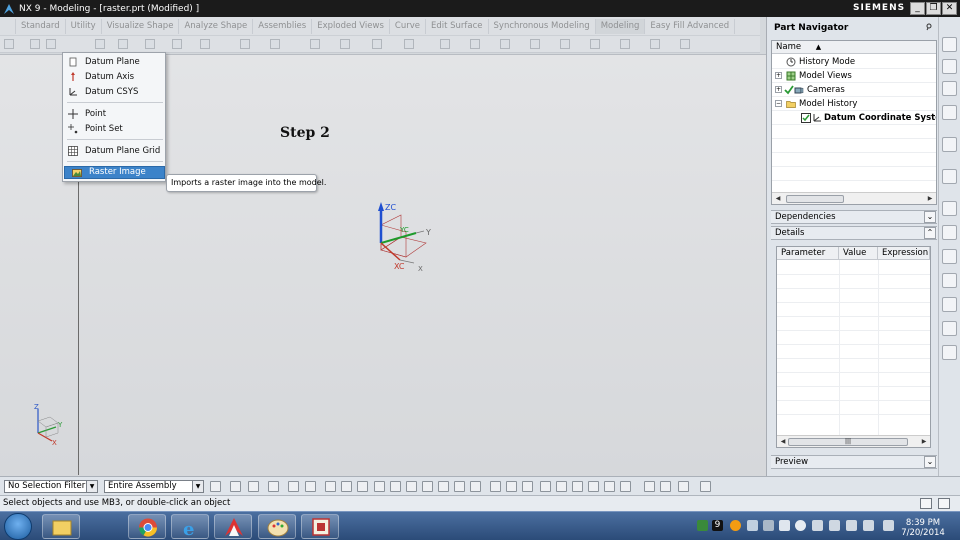  I want to click on close-button: ✕, so click(949, 8).